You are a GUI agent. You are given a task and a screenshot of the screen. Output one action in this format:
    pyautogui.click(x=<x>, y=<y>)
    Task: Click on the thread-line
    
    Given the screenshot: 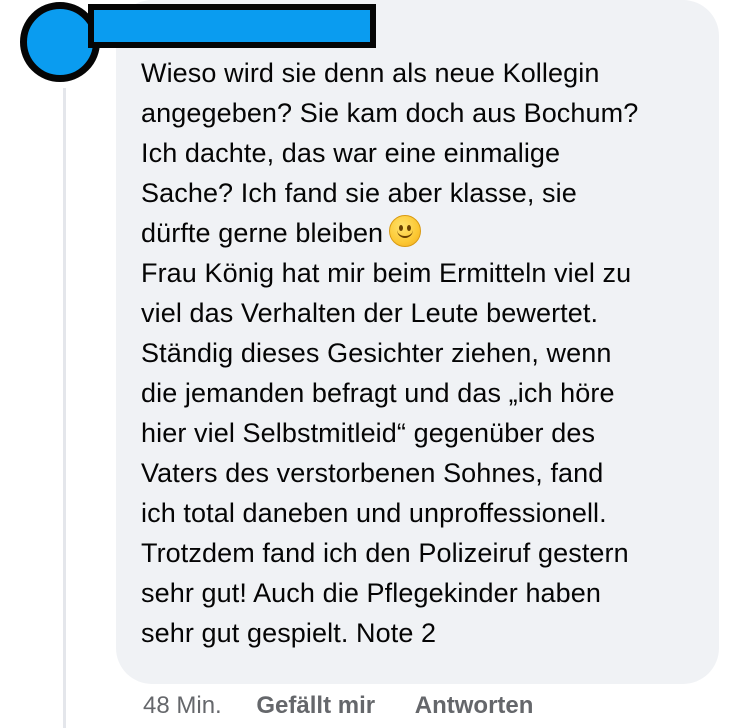 What is the action you would take?
    pyautogui.click(x=64, y=408)
    